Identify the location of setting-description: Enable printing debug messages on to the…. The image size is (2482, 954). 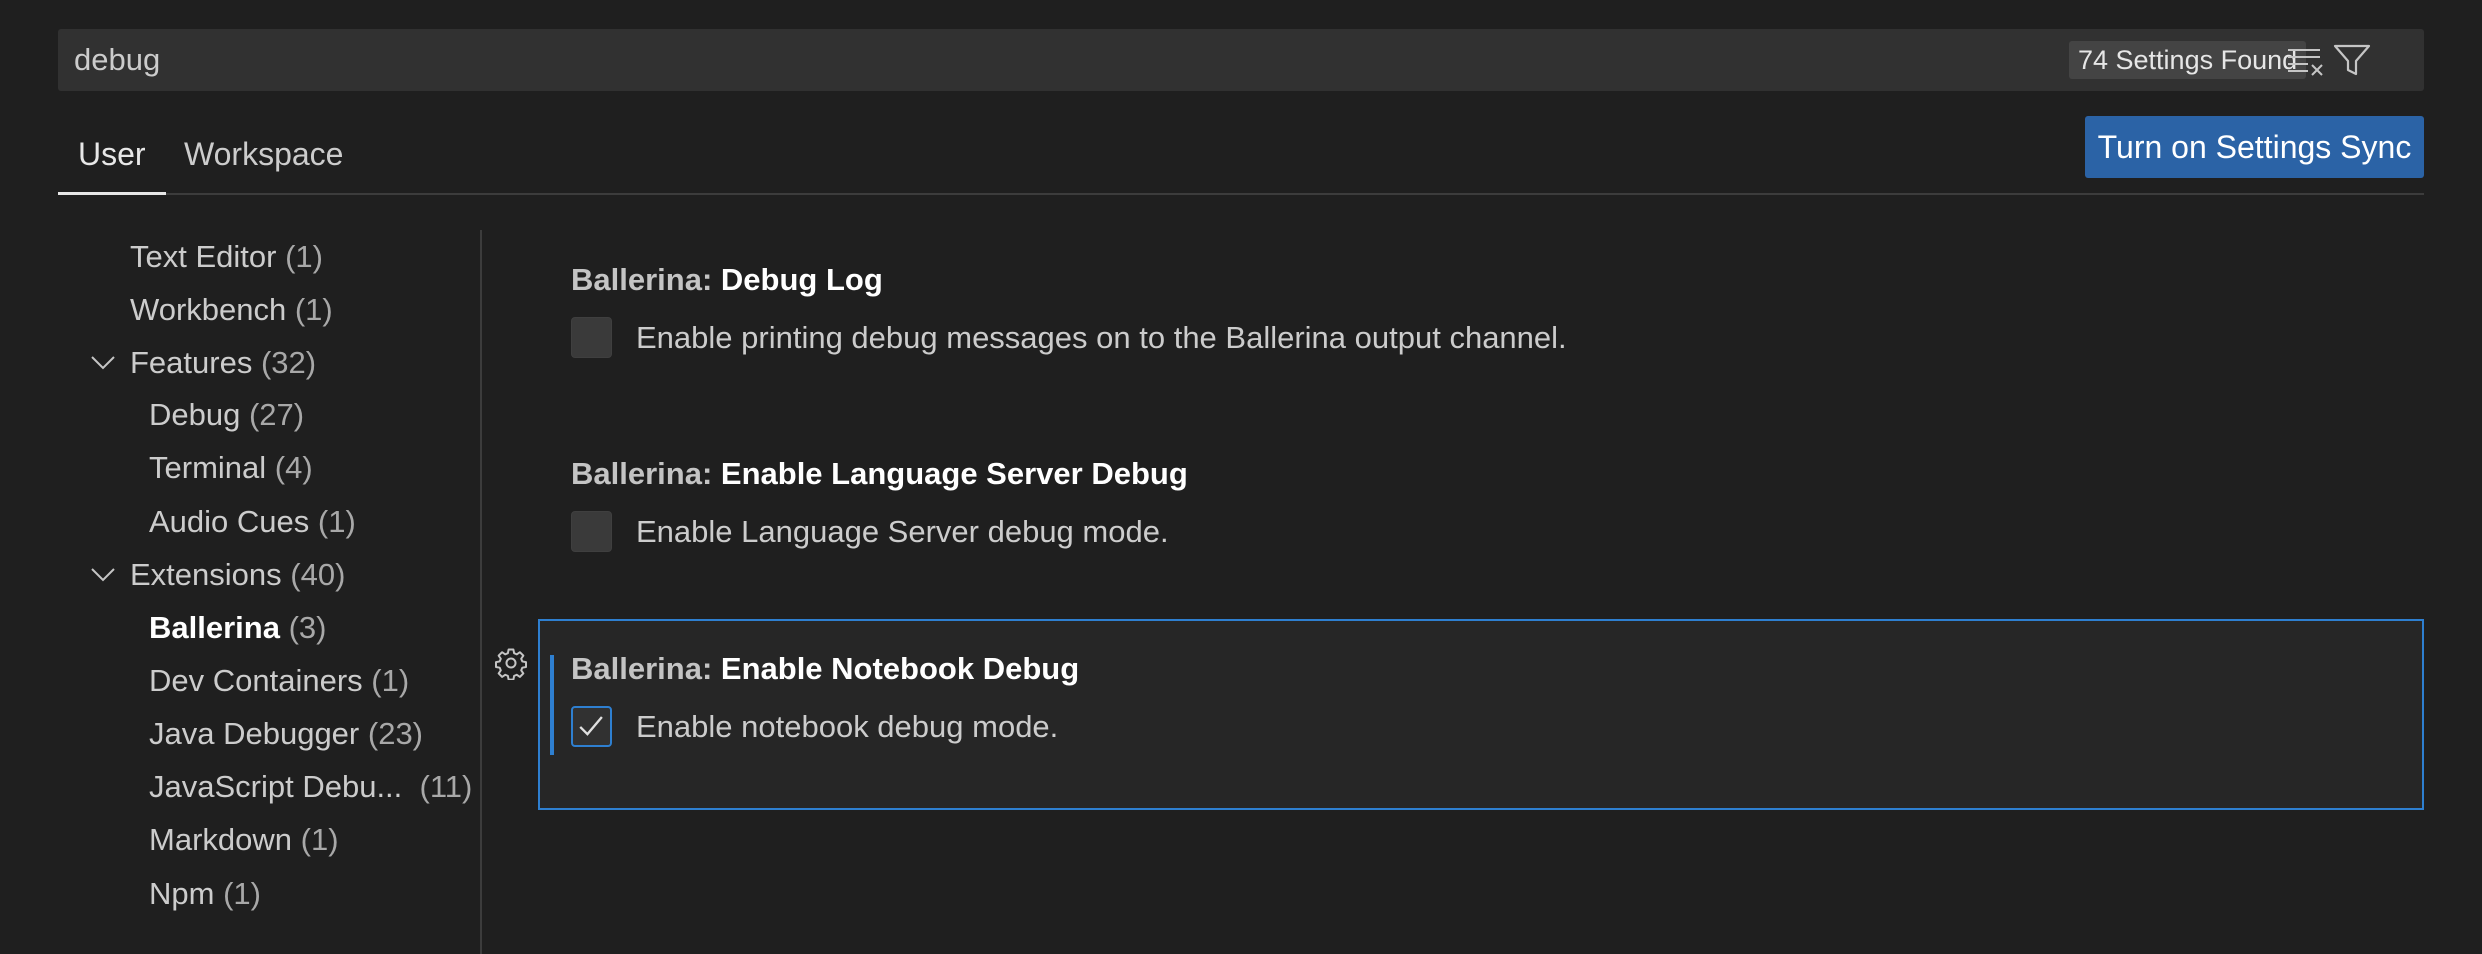
(1101, 337).